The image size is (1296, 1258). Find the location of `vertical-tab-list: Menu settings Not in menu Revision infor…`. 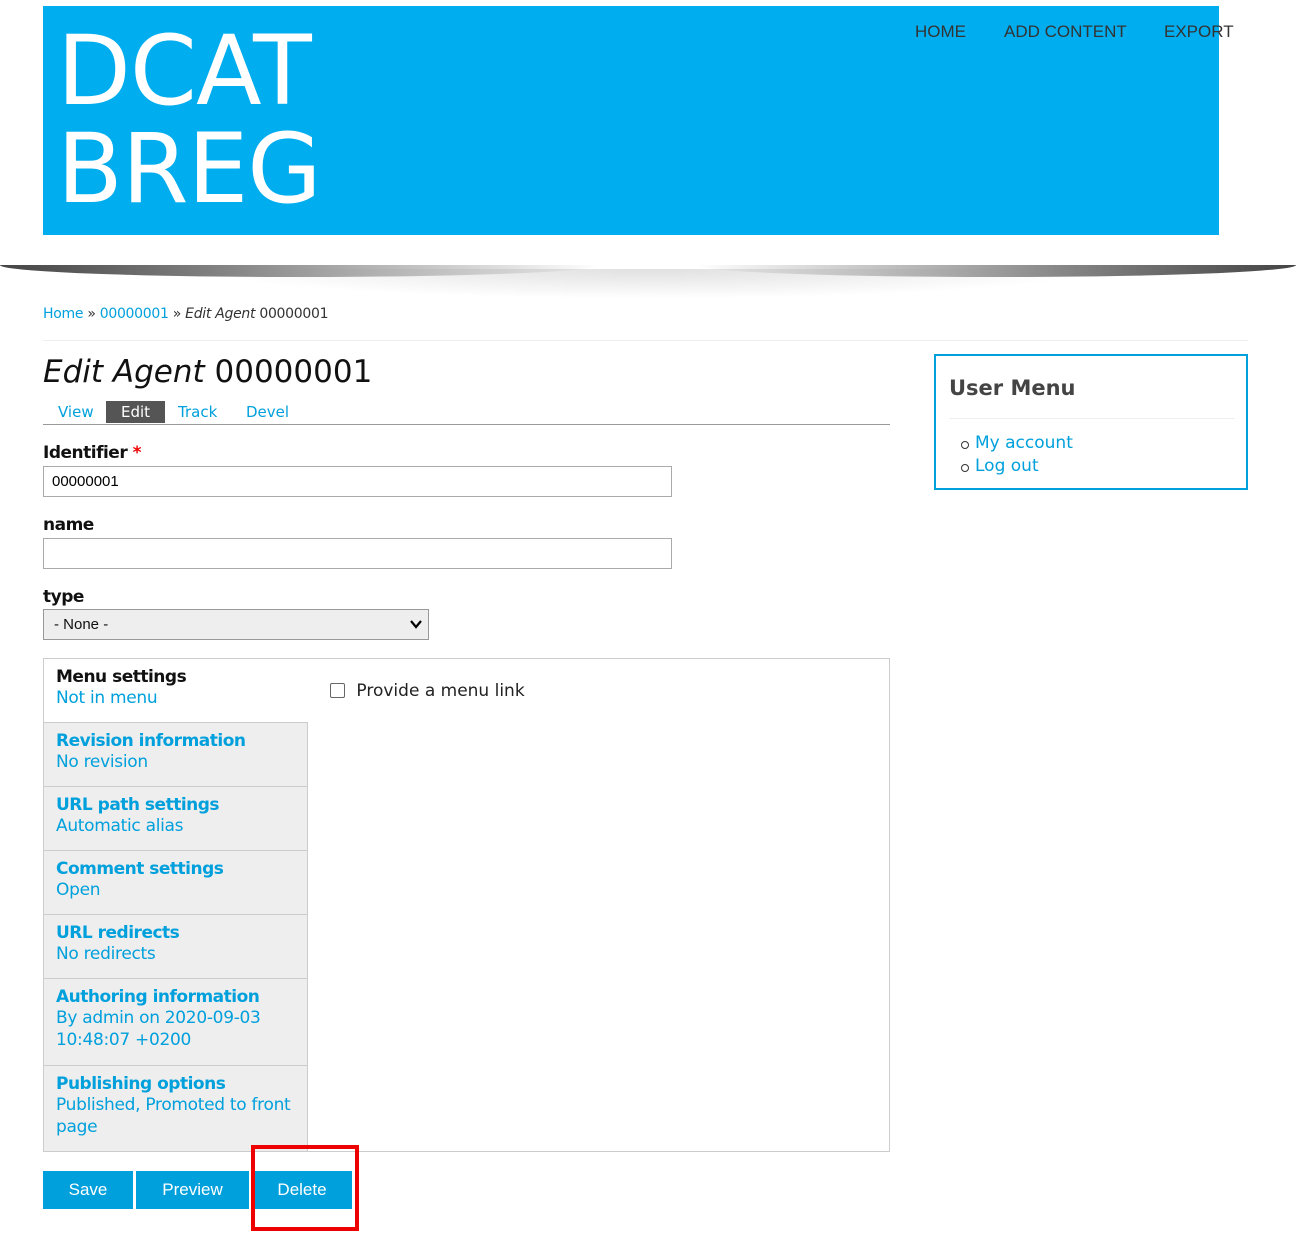

vertical-tab-list: Menu settings Not in menu Revision infor… is located at coordinates (176, 905).